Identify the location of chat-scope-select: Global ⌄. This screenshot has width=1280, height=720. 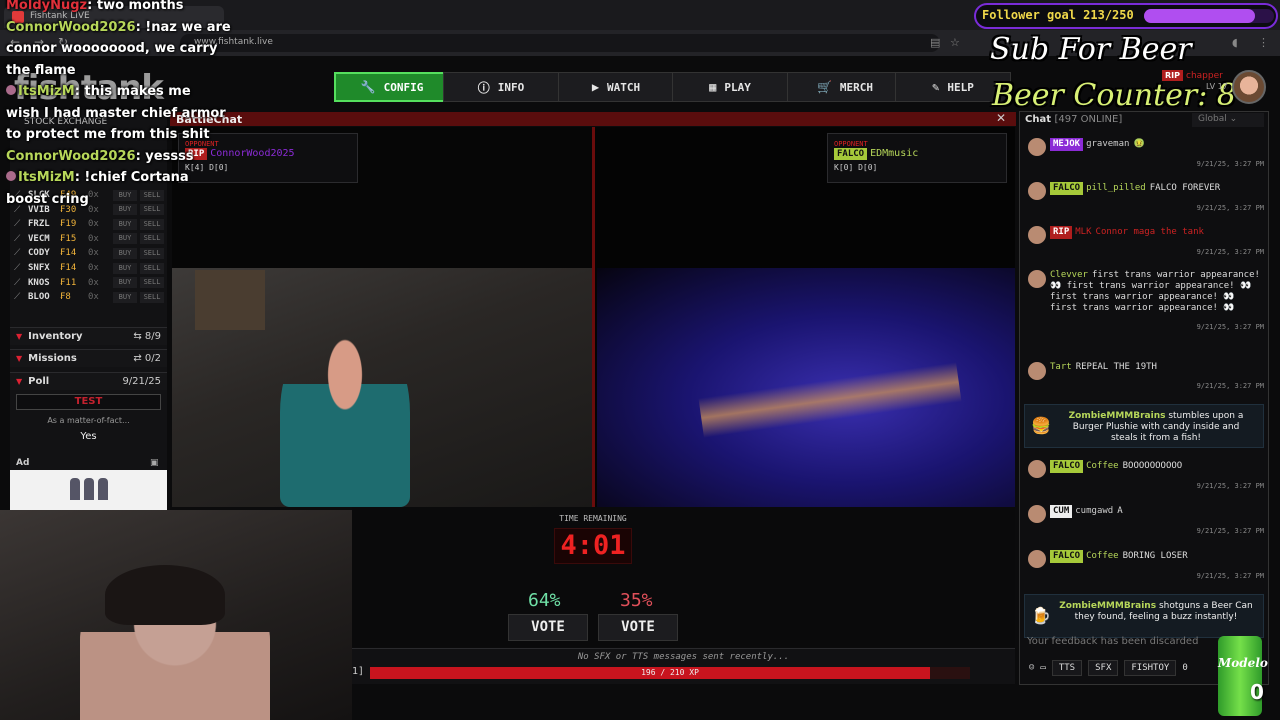
(1228, 120).